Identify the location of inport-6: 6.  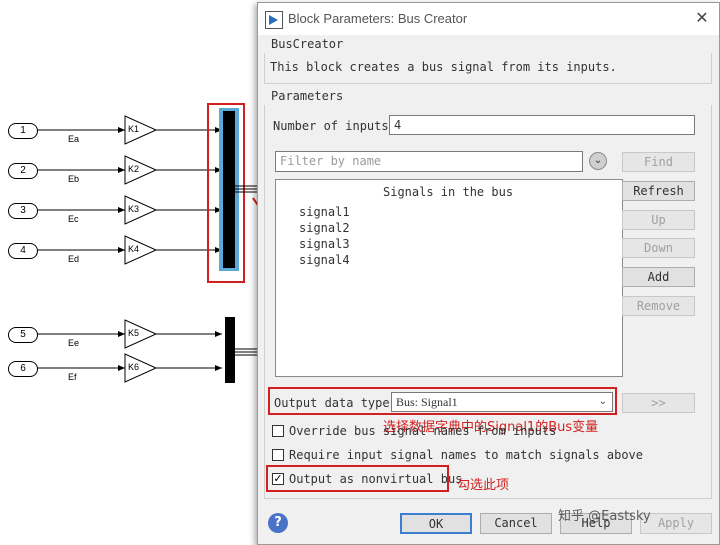
(23, 369).